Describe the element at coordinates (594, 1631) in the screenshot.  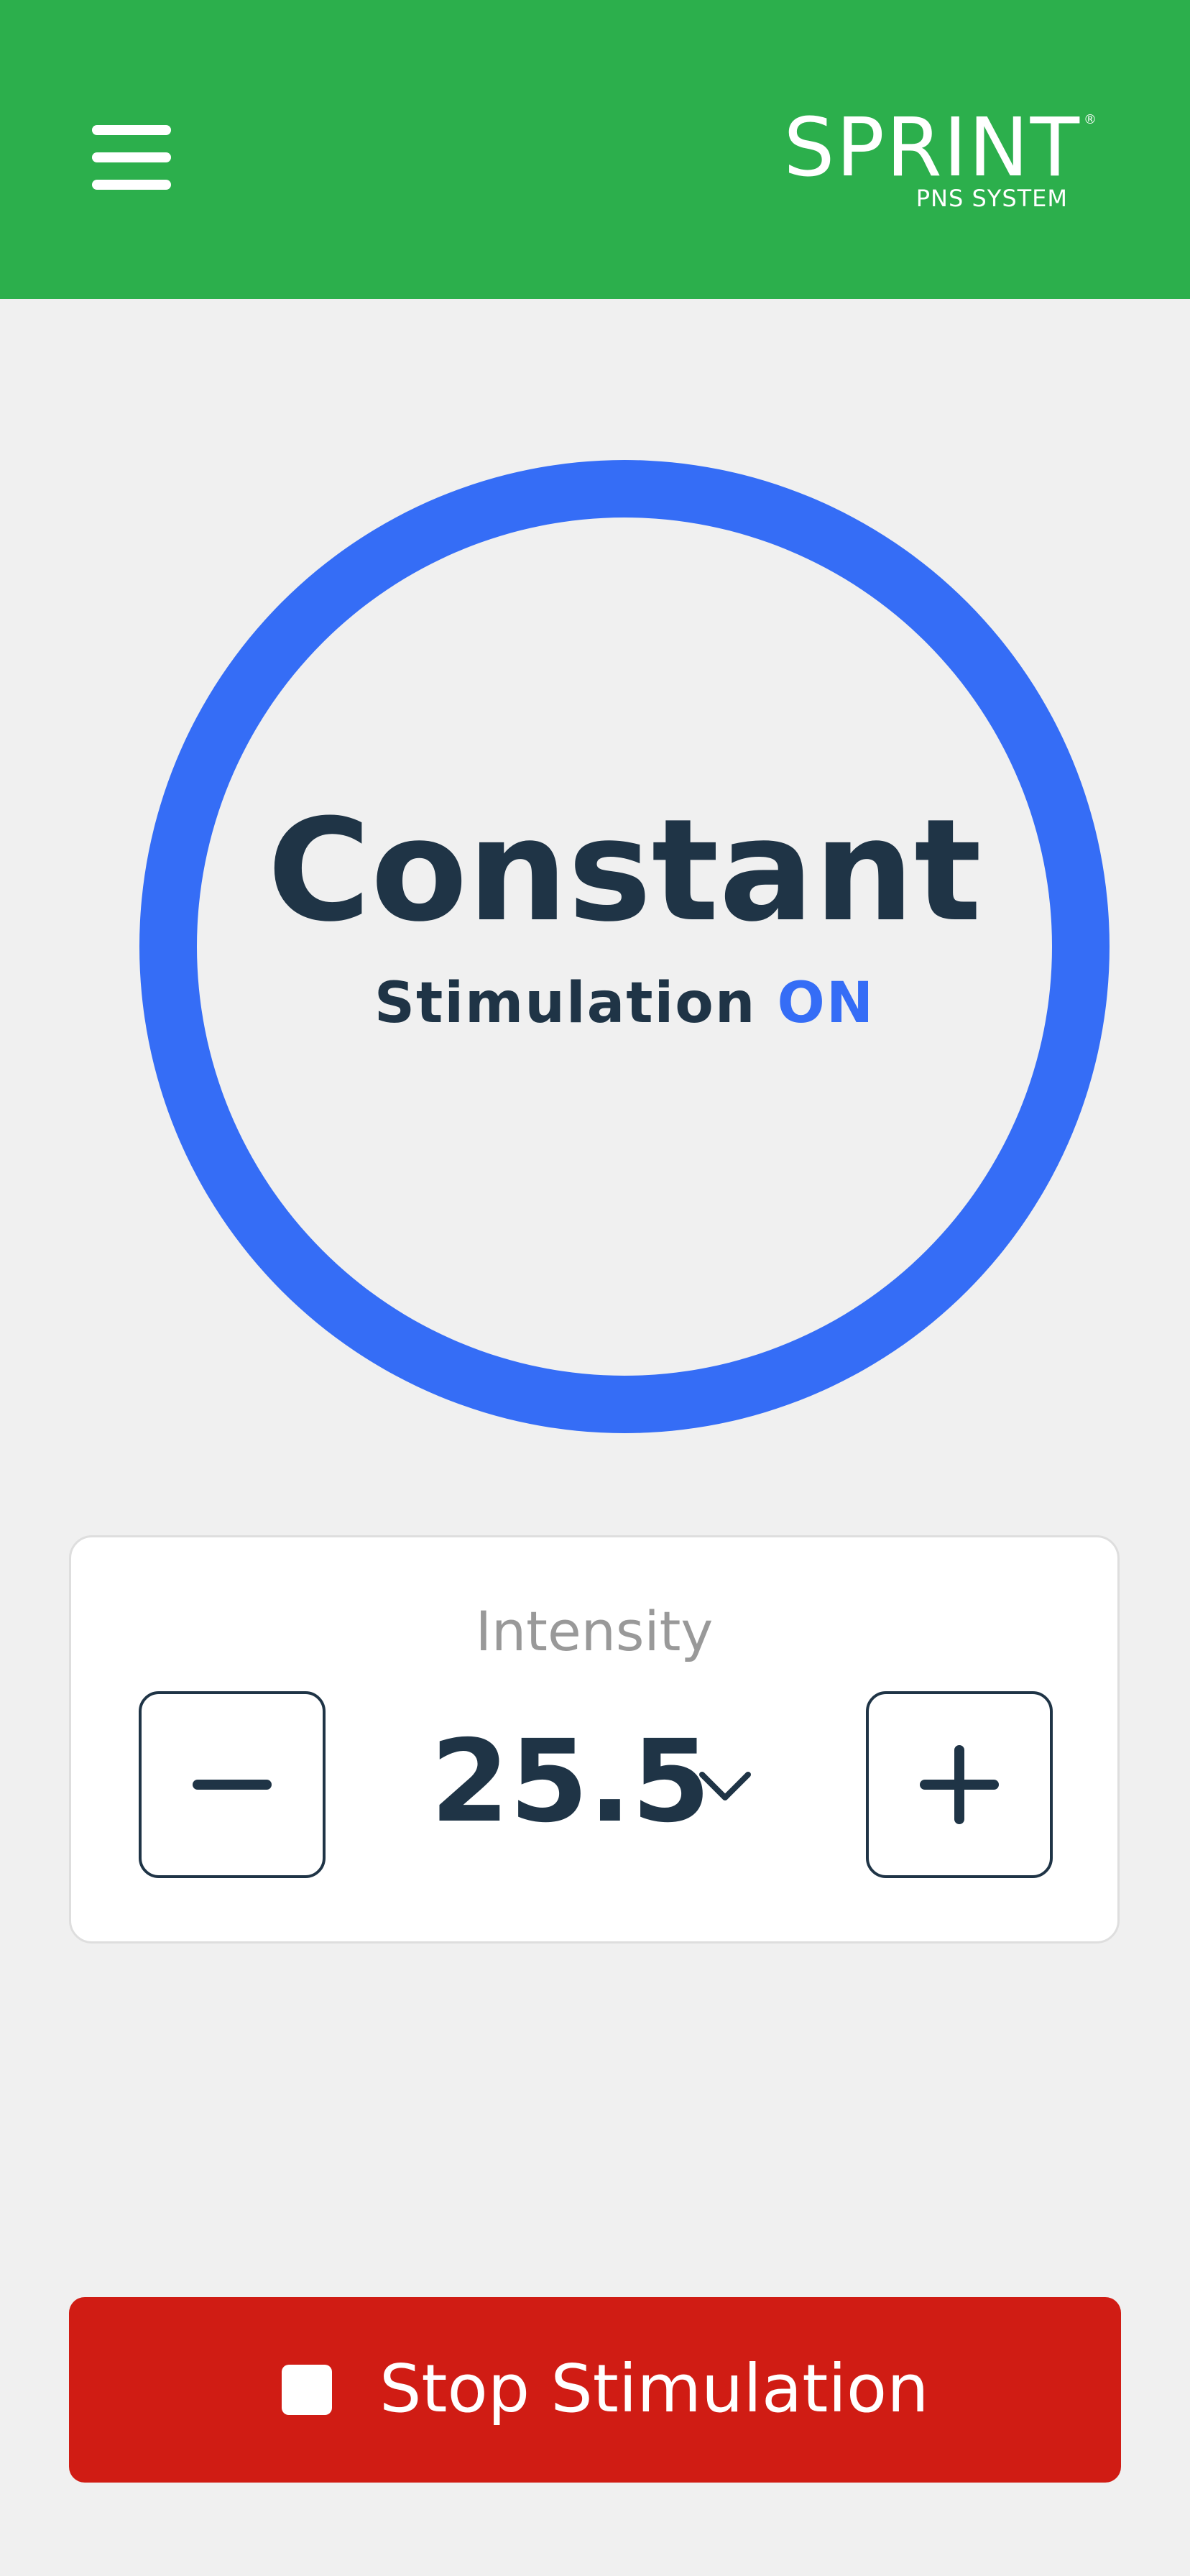
I see `intensity-label: Intensity` at that location.